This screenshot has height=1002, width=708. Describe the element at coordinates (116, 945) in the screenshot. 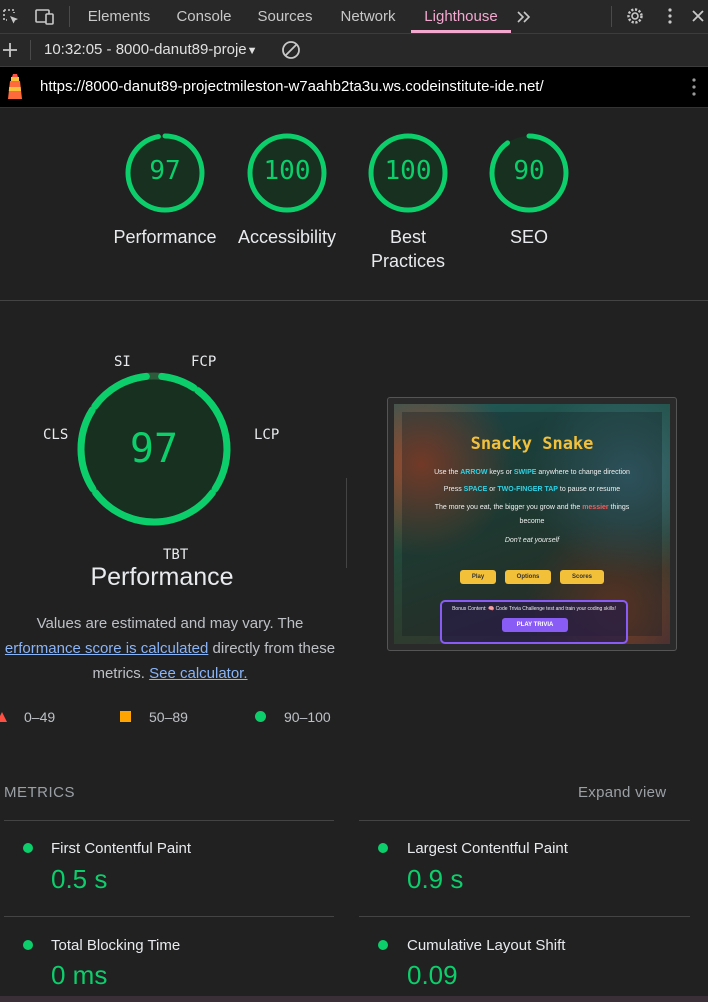

I see `metric-name: Total Blocking Time` at that location.